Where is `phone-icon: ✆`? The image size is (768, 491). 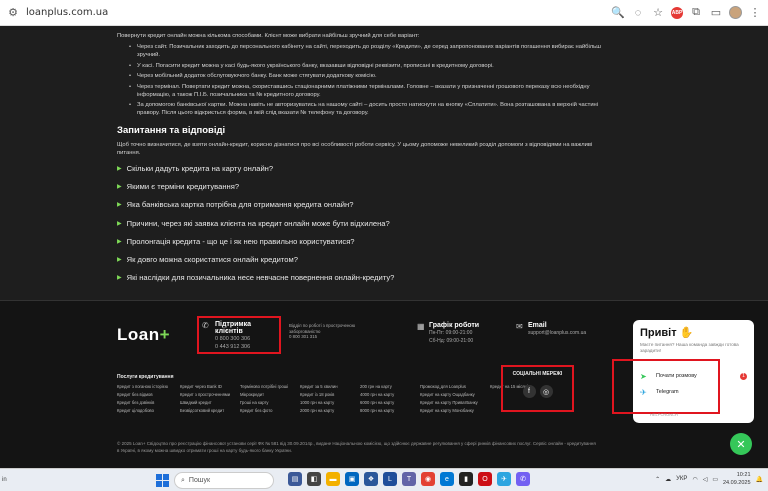 phone-icon: ✆ is located at coordinates (205, 325).